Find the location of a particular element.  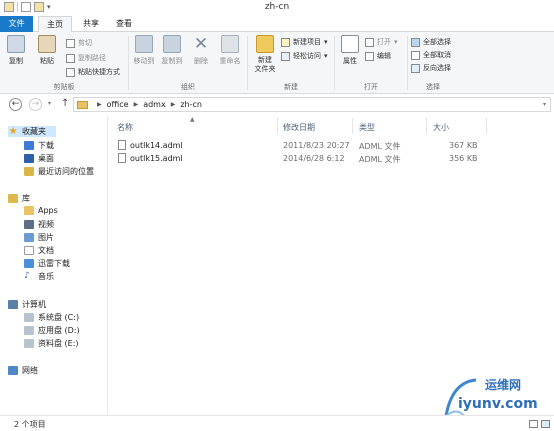

nav-computer: 计算机 is located at coordinates (27, 304).